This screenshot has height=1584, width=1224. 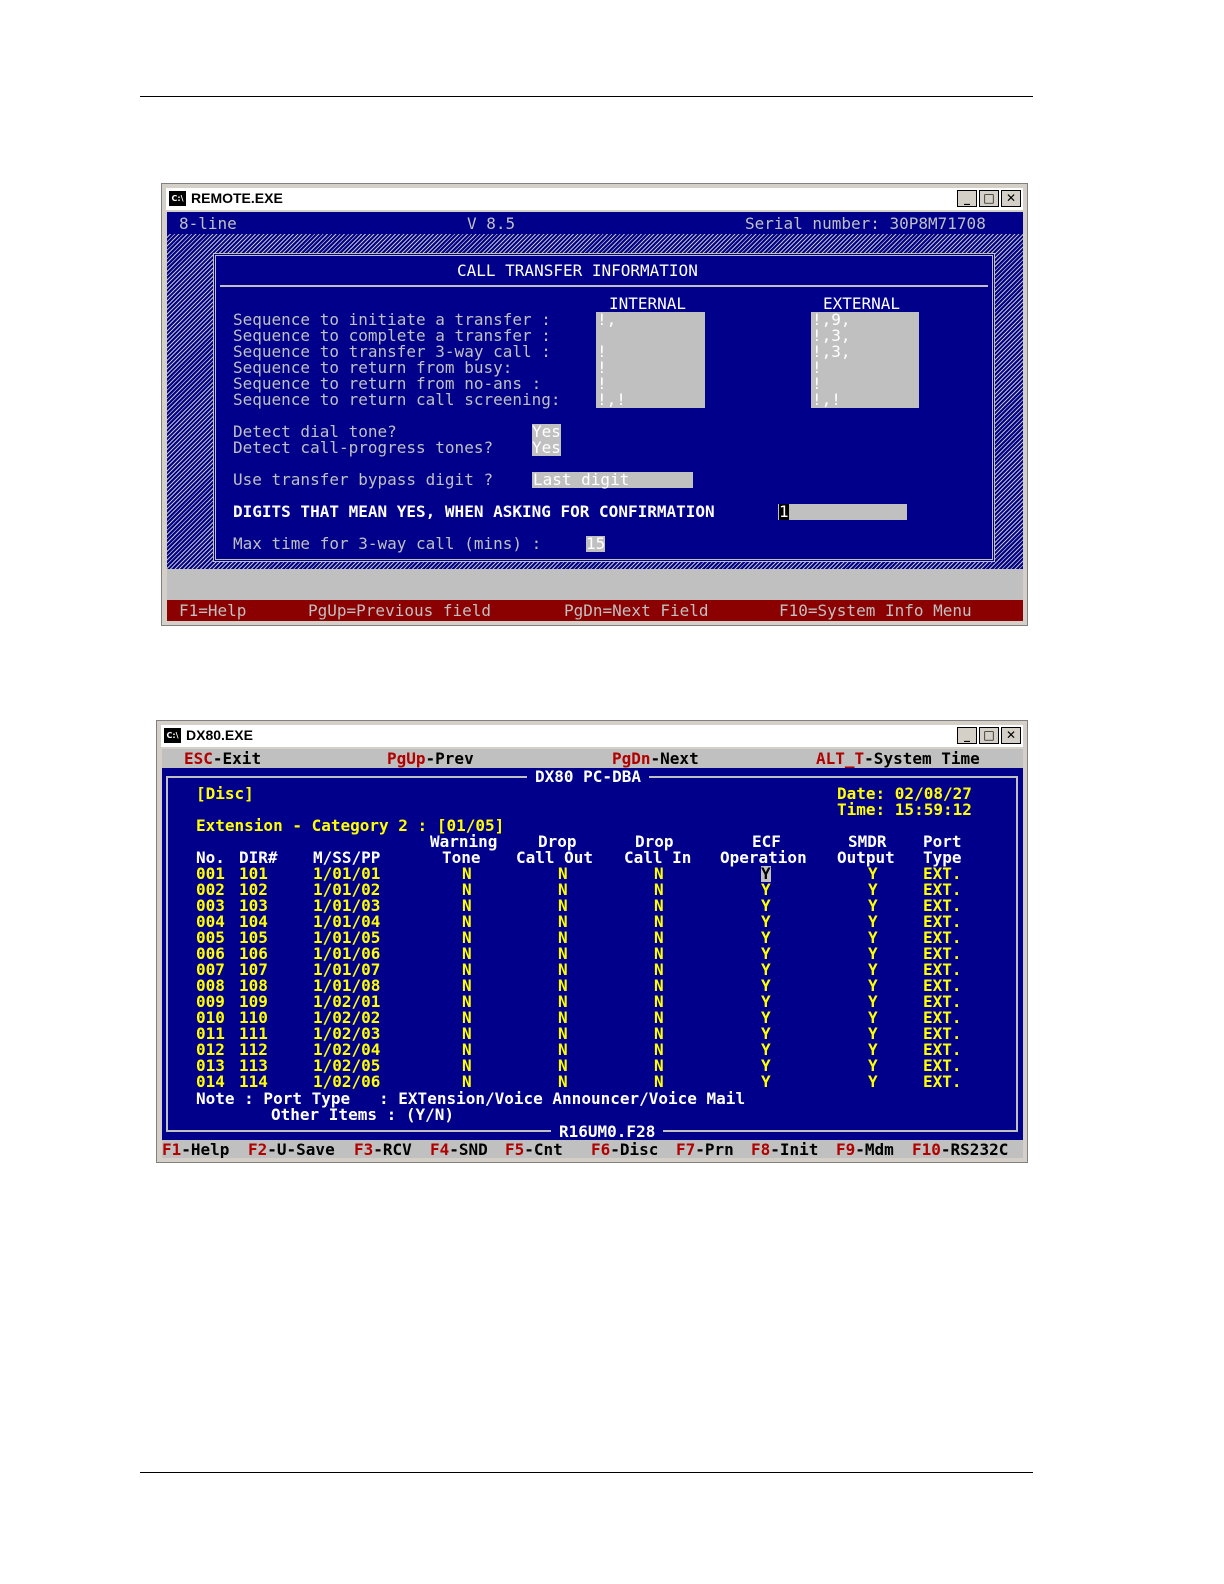 What do you see at coordinates (942, 1082) in the screenshot?
I see `port-type-value: EXT.` at bounding box center [942, 1082].